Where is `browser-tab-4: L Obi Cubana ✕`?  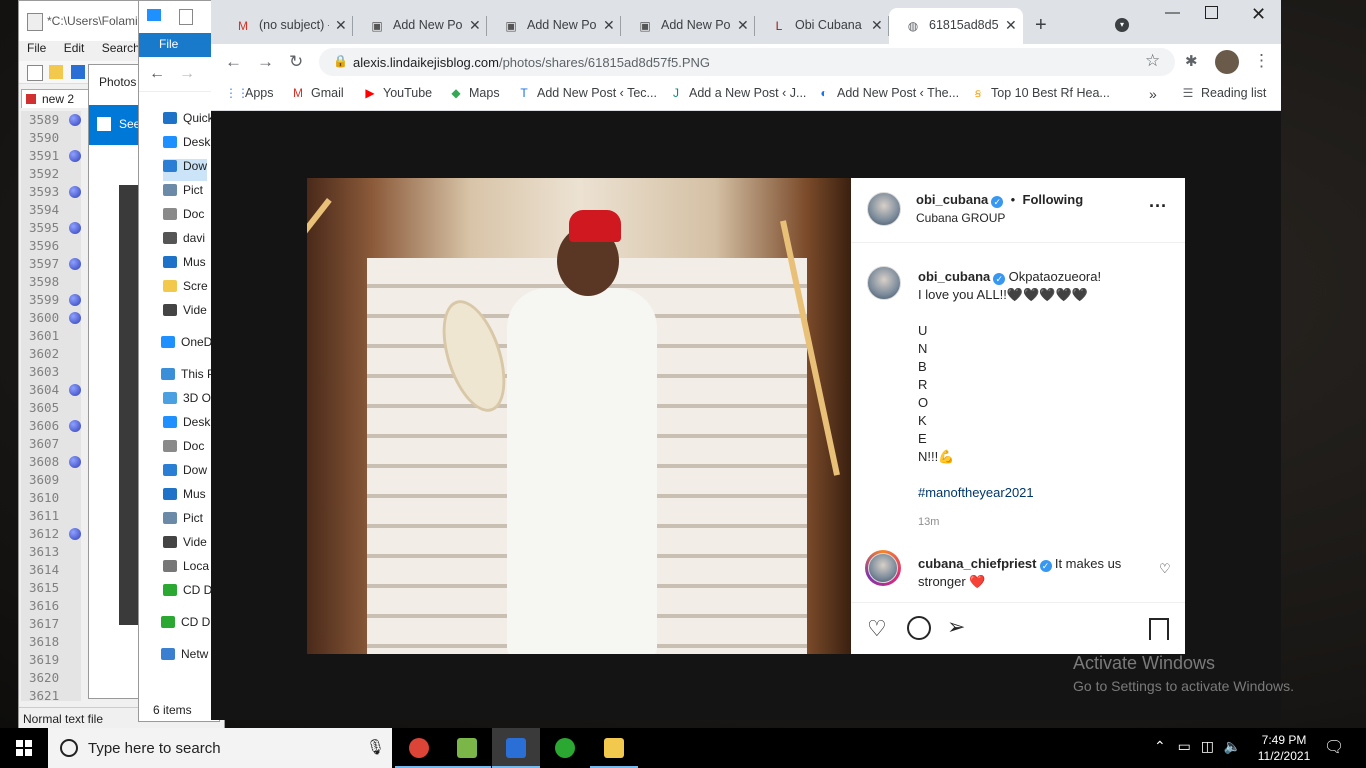 browser-tab-4: L Obi Cubana ✕ is located at coordinates (822, 26).